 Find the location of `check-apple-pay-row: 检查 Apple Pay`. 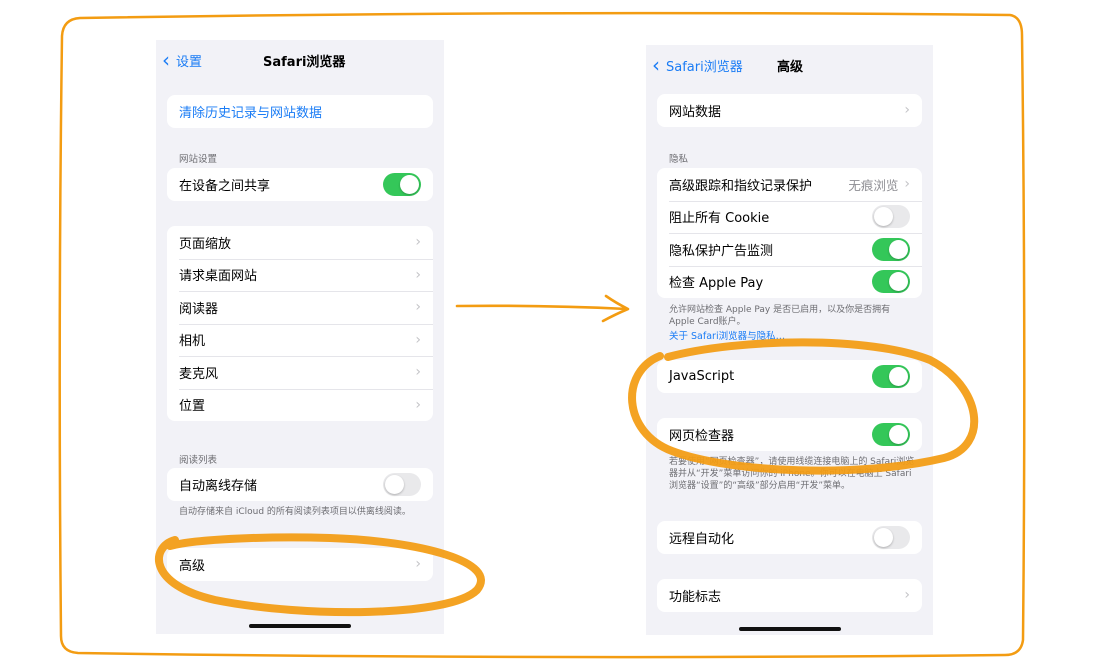

check-apple-pay-row: 检查 Apple Pay is located at coordinates (789, 282).